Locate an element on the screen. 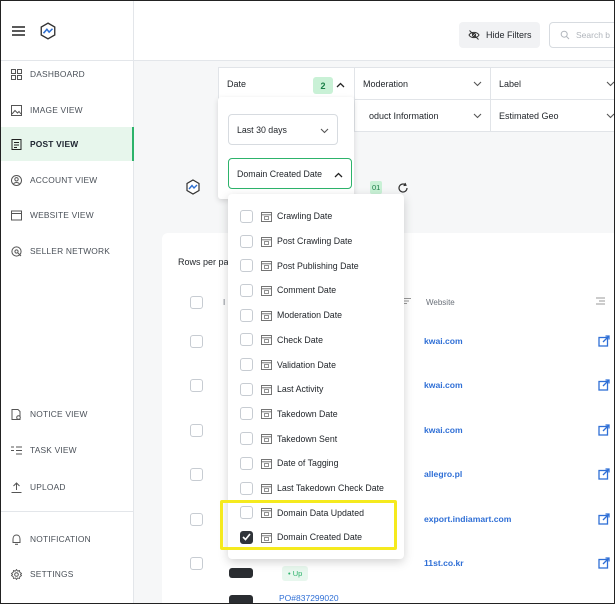  sidebar-item-label: UPLOAD is located at coordinates (48, 487).